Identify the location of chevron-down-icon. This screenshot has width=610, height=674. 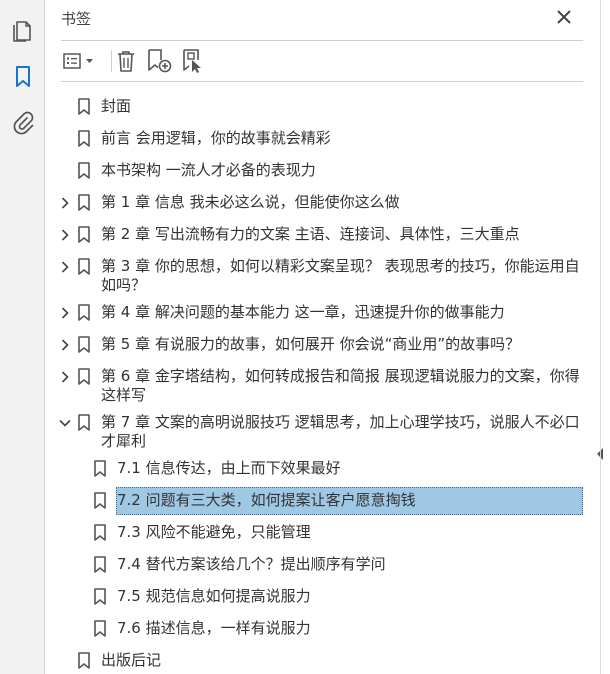
(65, 423).